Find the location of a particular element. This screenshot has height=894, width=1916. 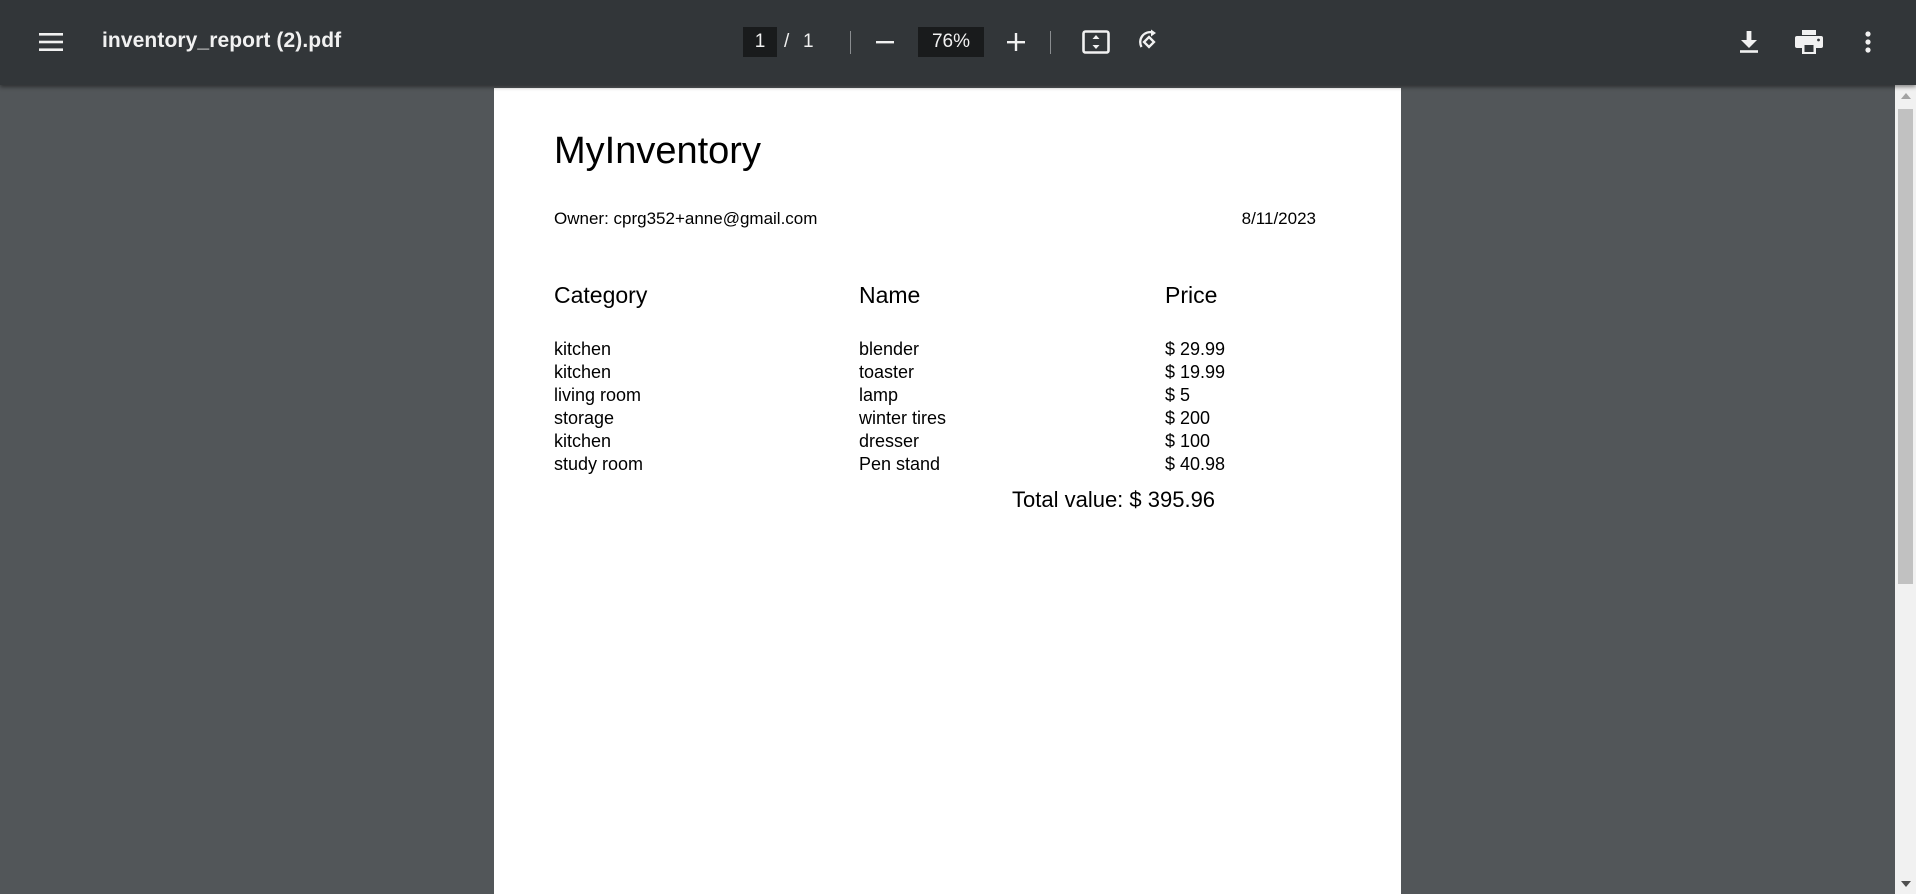

row-category: living room is located at coordinates (598, 395).